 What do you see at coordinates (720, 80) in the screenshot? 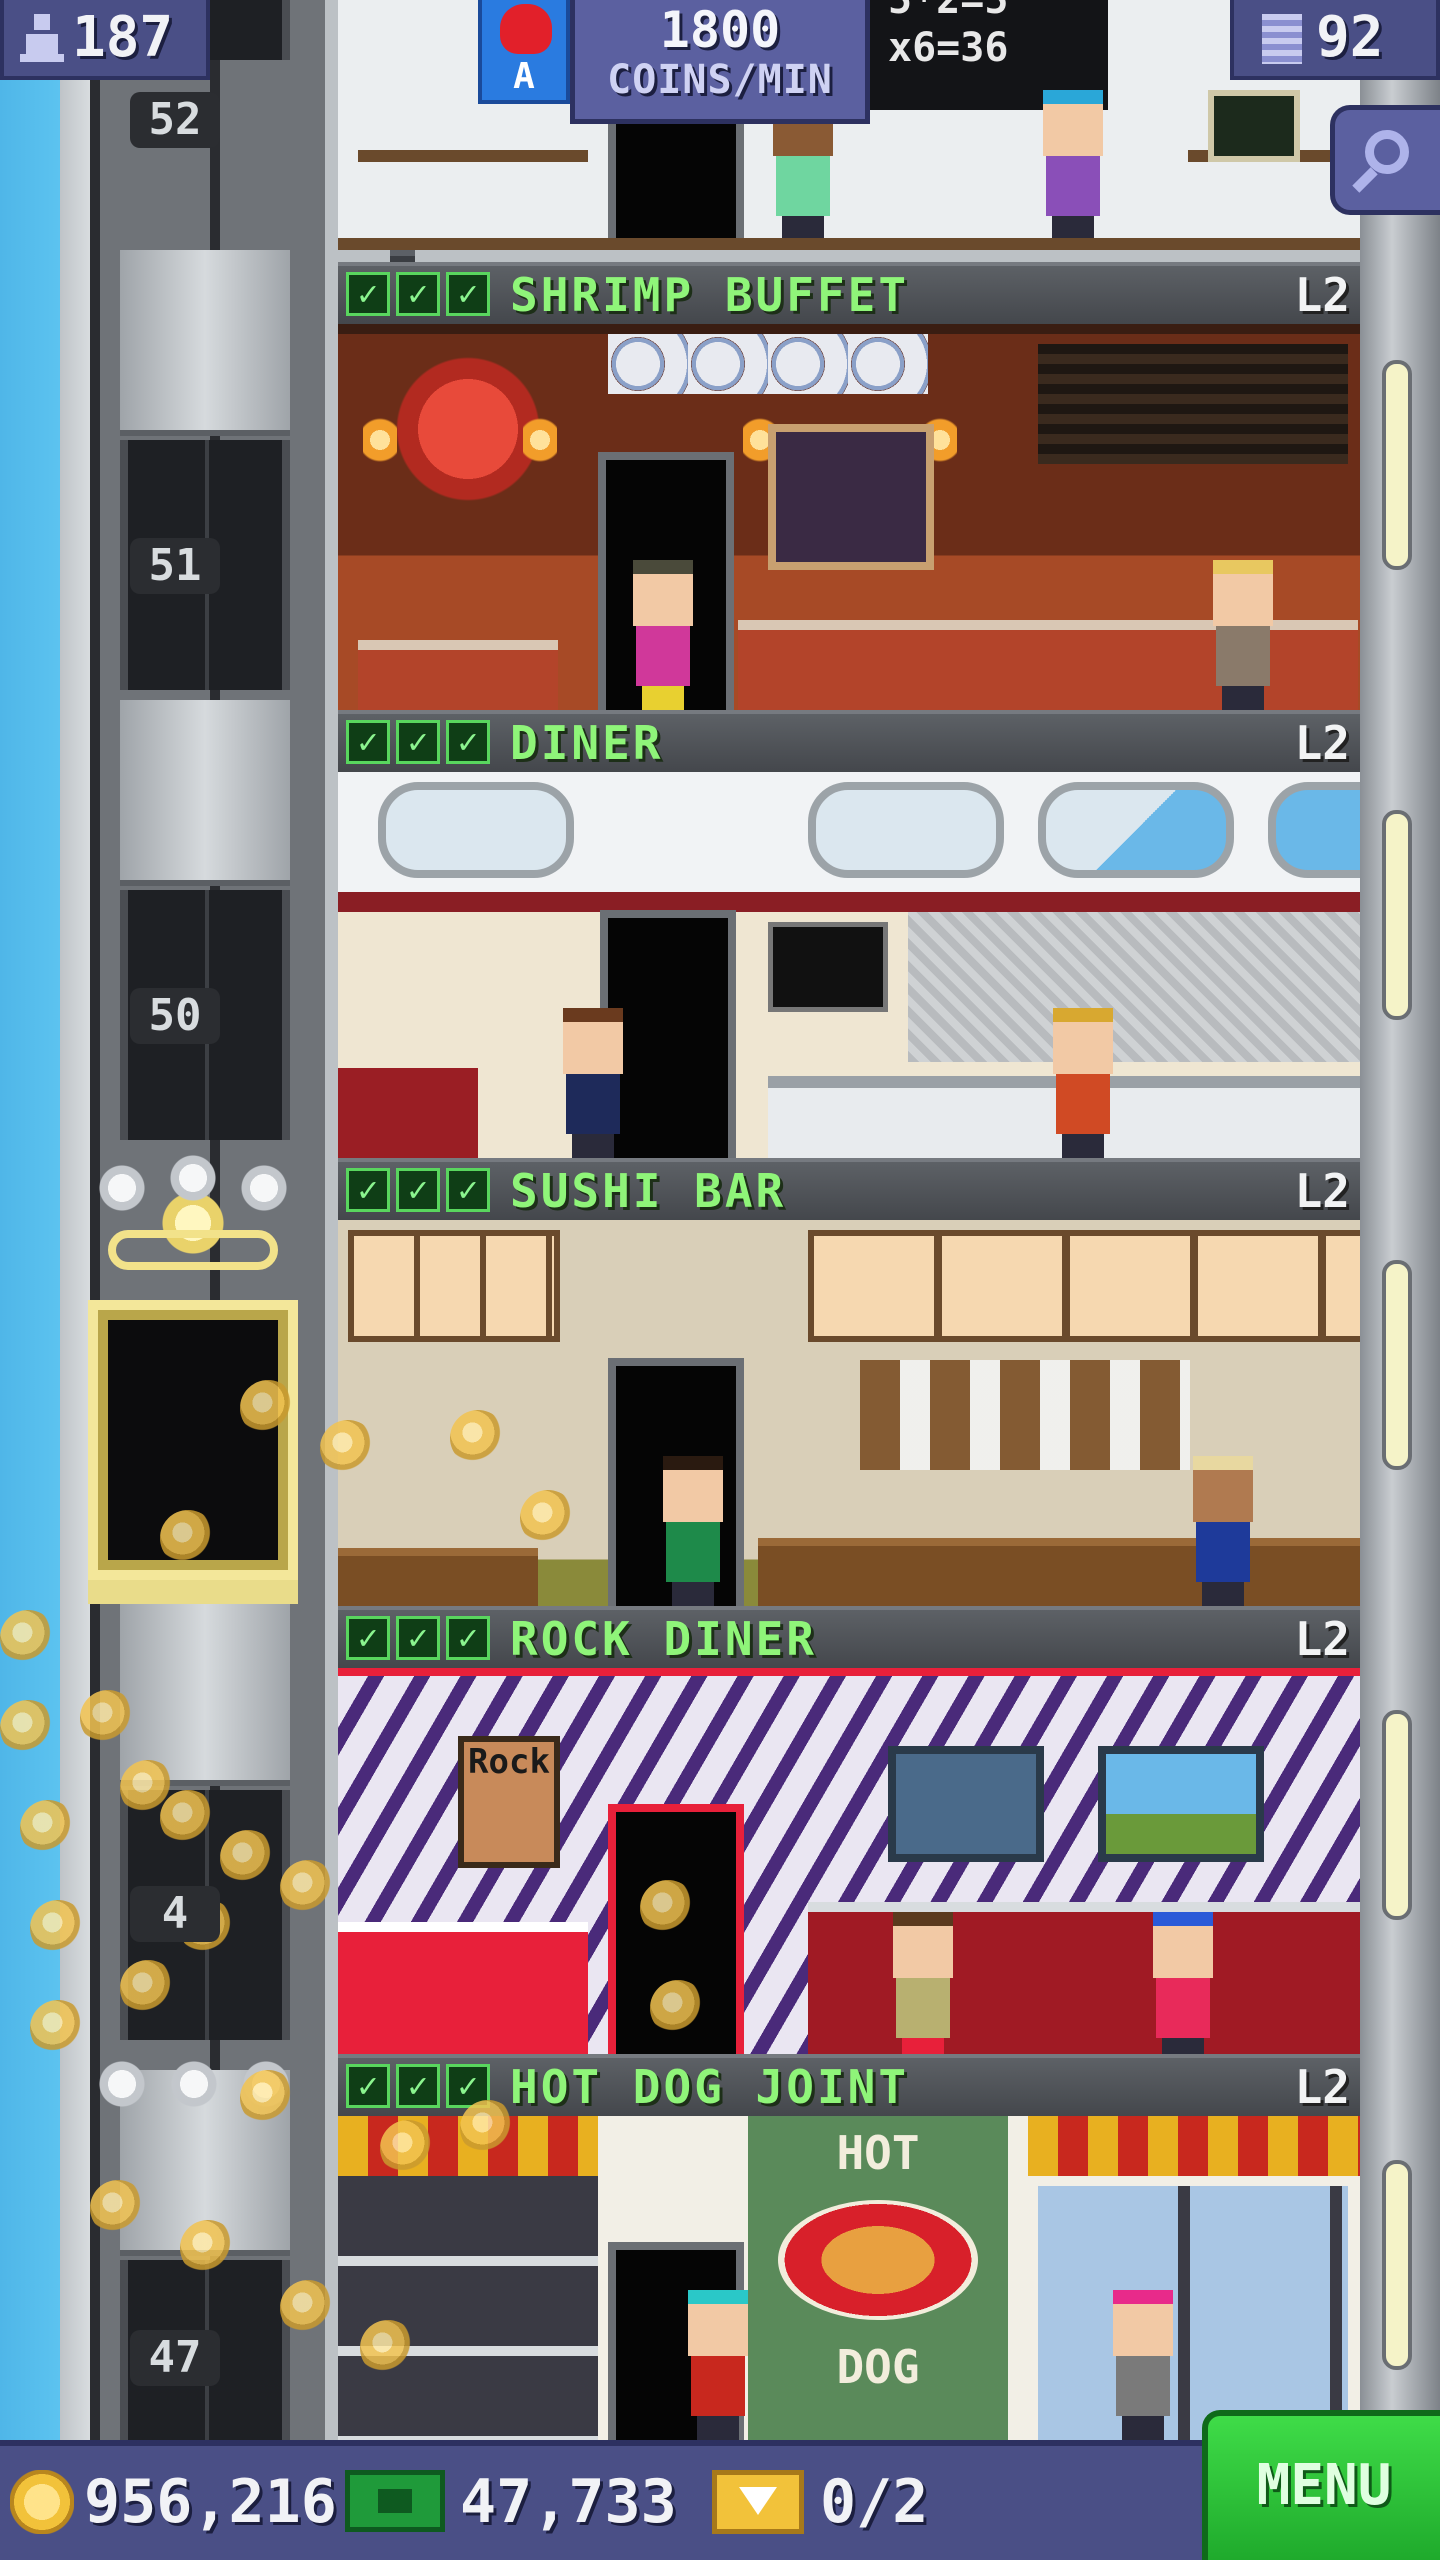
I see `coins-per-minute-label: COINS/MIN` at bounding box center [720, 80].